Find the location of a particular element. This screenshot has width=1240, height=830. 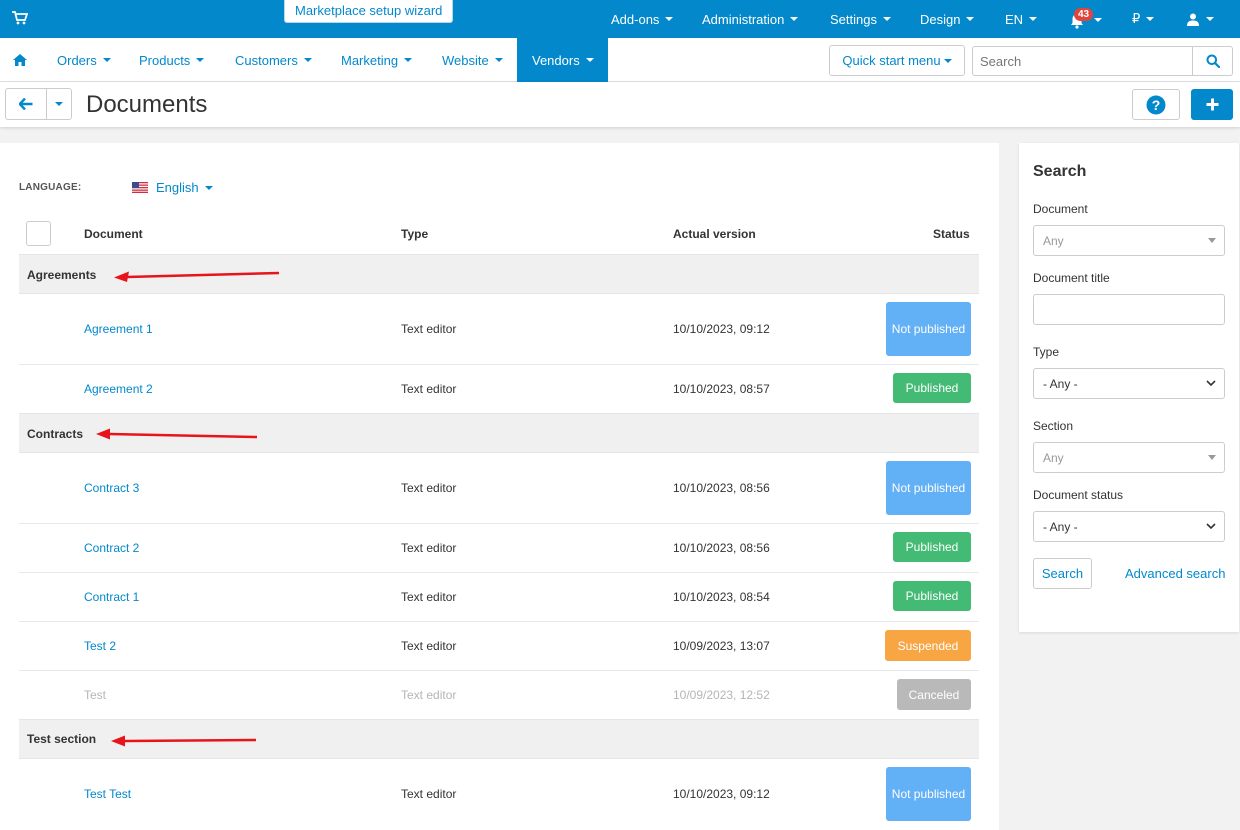

column-header-document: Document is located at coordinates (113, 234).